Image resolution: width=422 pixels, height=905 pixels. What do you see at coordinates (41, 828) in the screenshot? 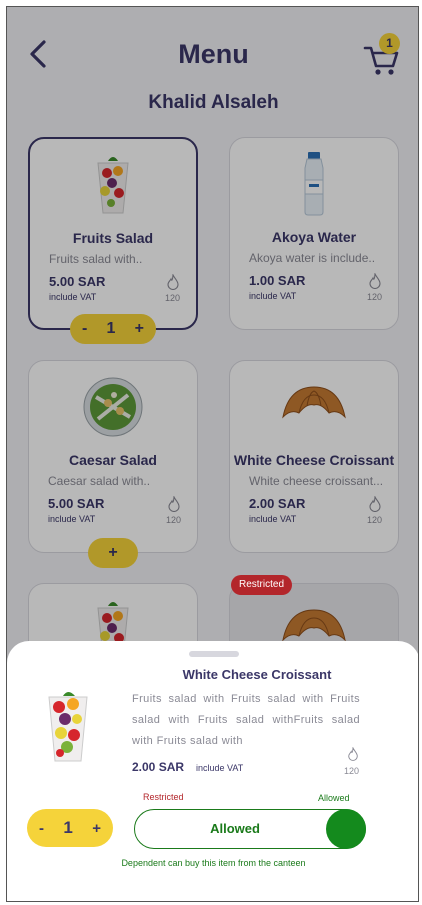
I see `decrease-button: -` at bounding box center [41, 828].